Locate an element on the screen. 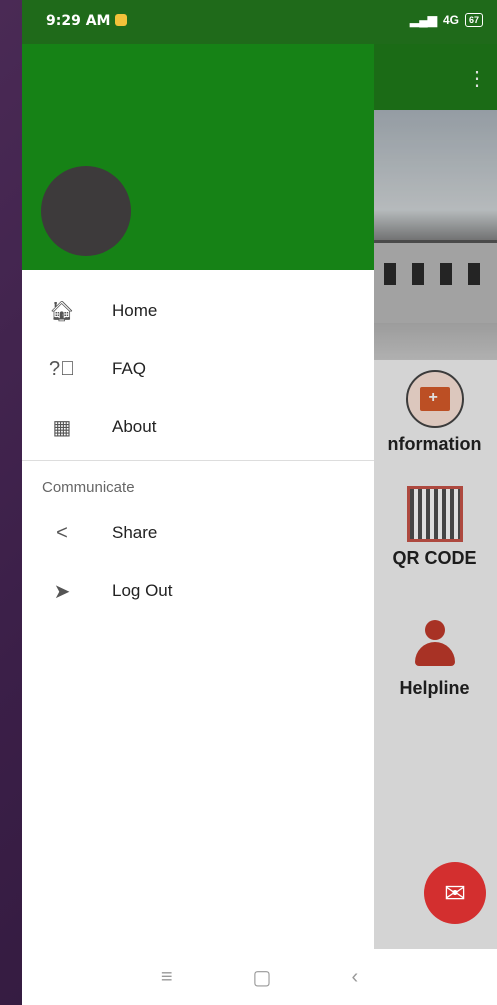  notification-icon is located at coordinates (121, 20).